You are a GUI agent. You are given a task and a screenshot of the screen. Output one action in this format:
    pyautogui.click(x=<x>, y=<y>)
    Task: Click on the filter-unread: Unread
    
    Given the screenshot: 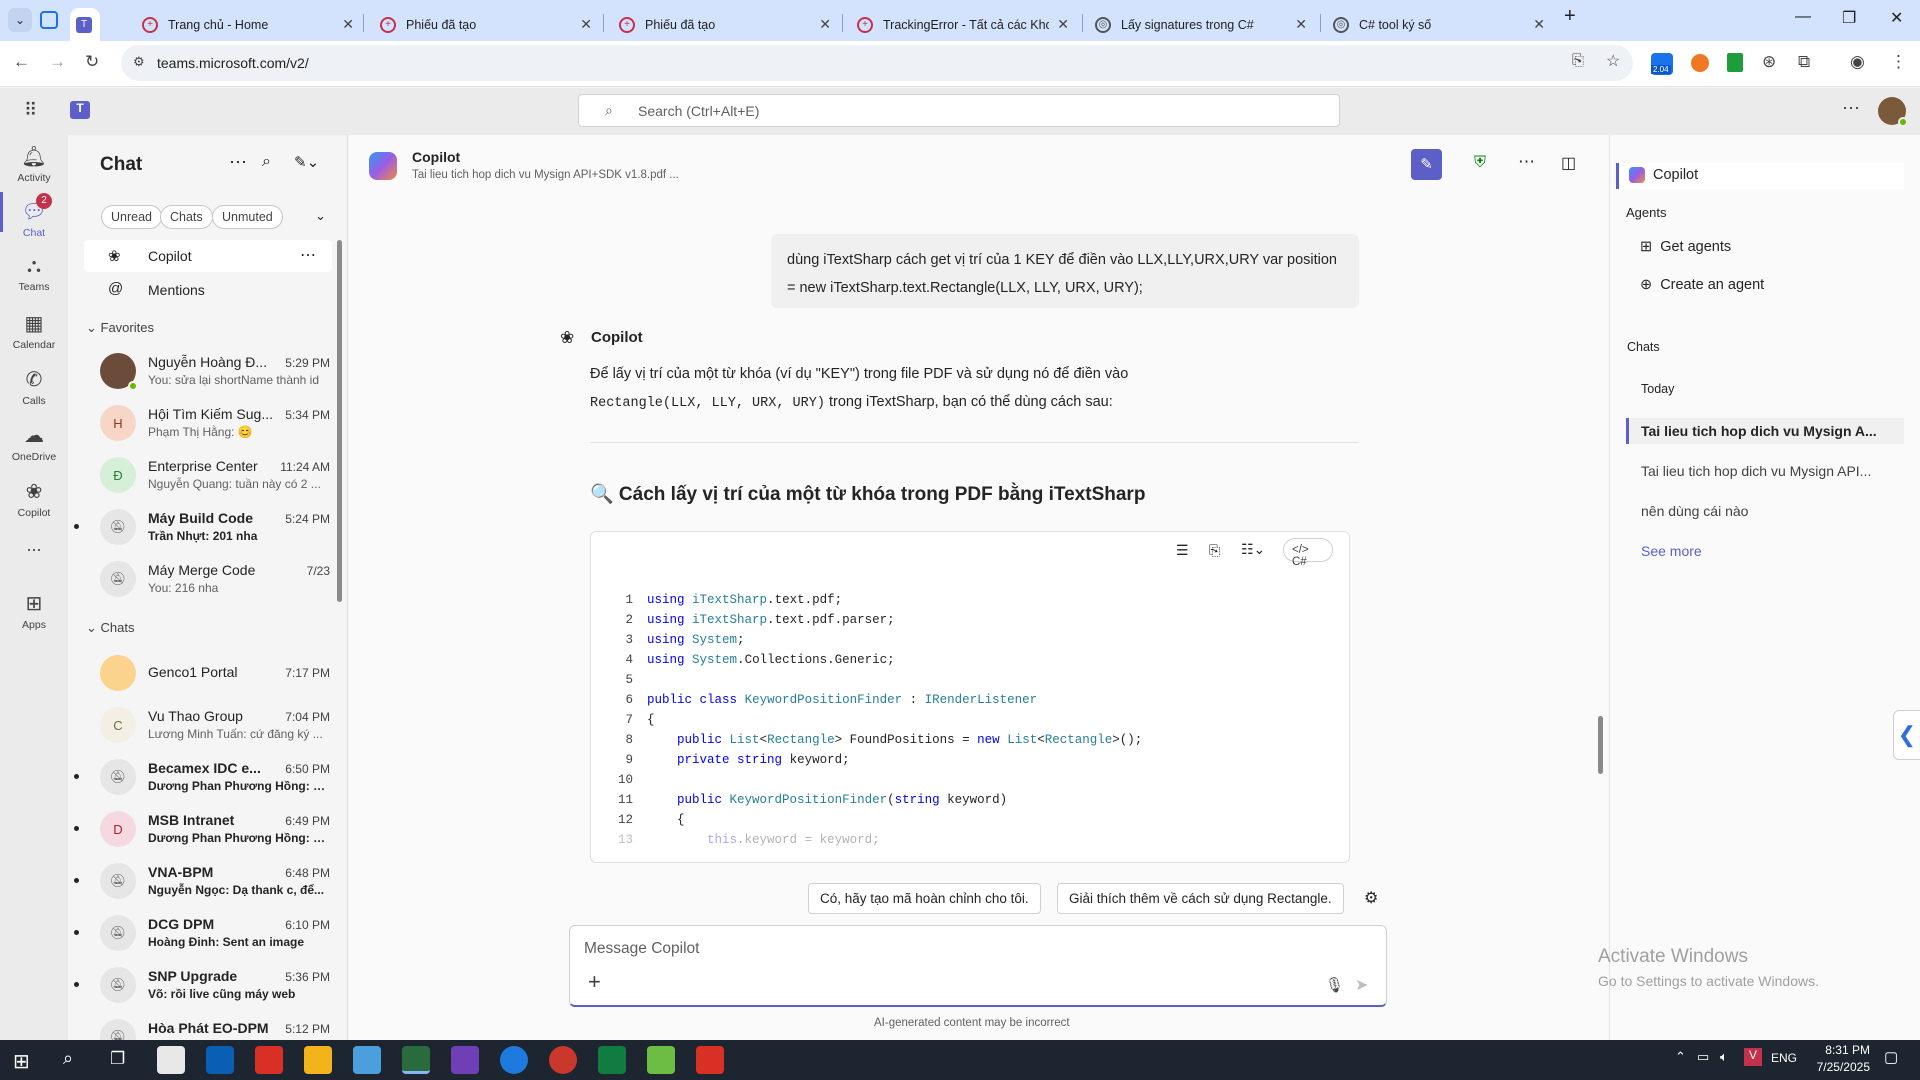 What is the action you would take?
    pyautogui.click(x=131, y=217)
    